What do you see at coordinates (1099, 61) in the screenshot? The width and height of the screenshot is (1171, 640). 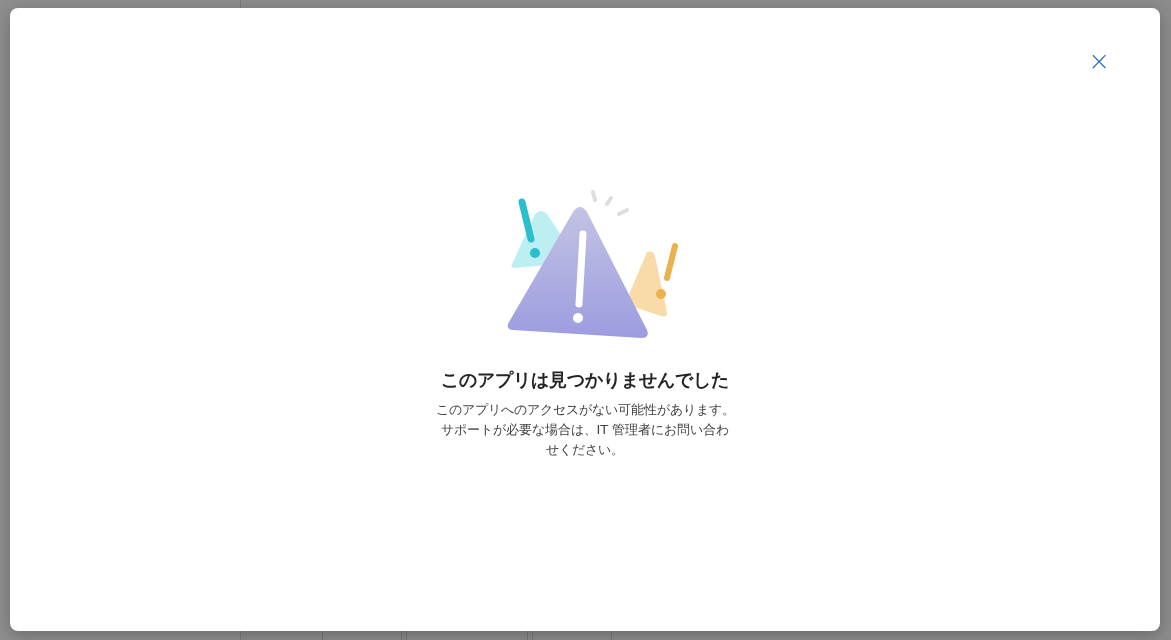 I see `close-button: ×` at bounding box center [1099, 61].